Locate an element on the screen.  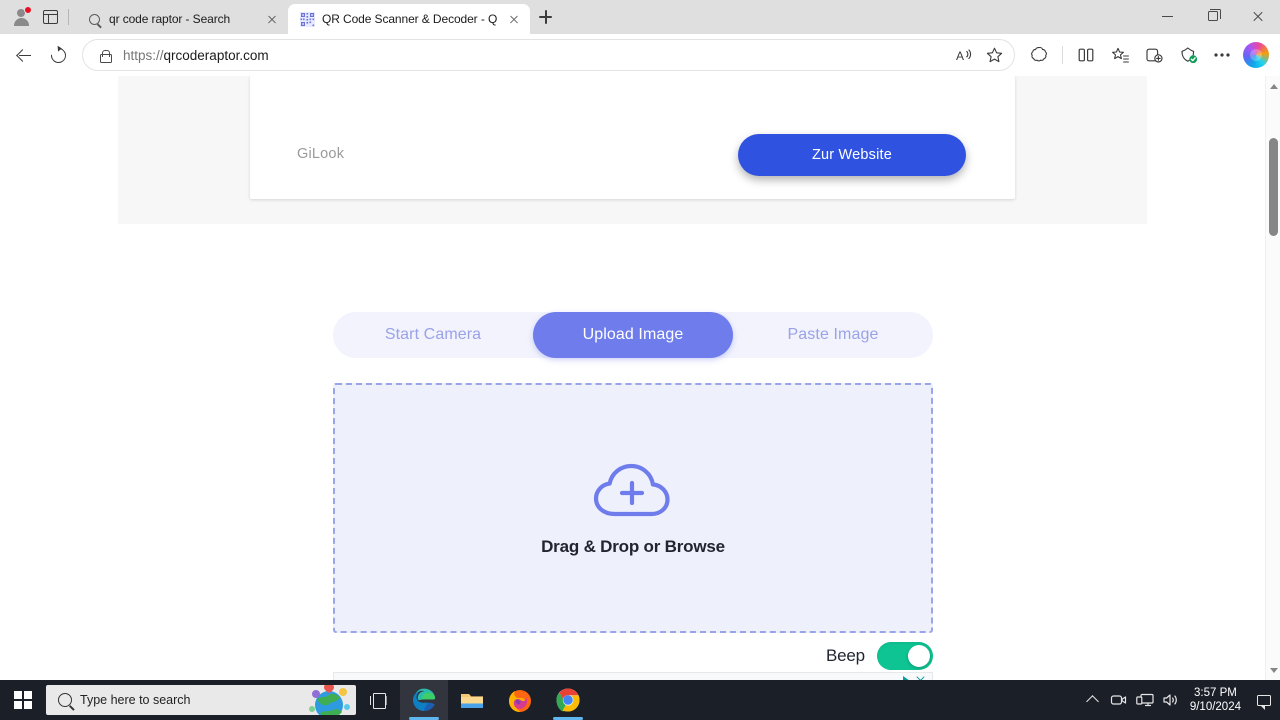
address-bar-actions: A is located at coordinates (979, 55).